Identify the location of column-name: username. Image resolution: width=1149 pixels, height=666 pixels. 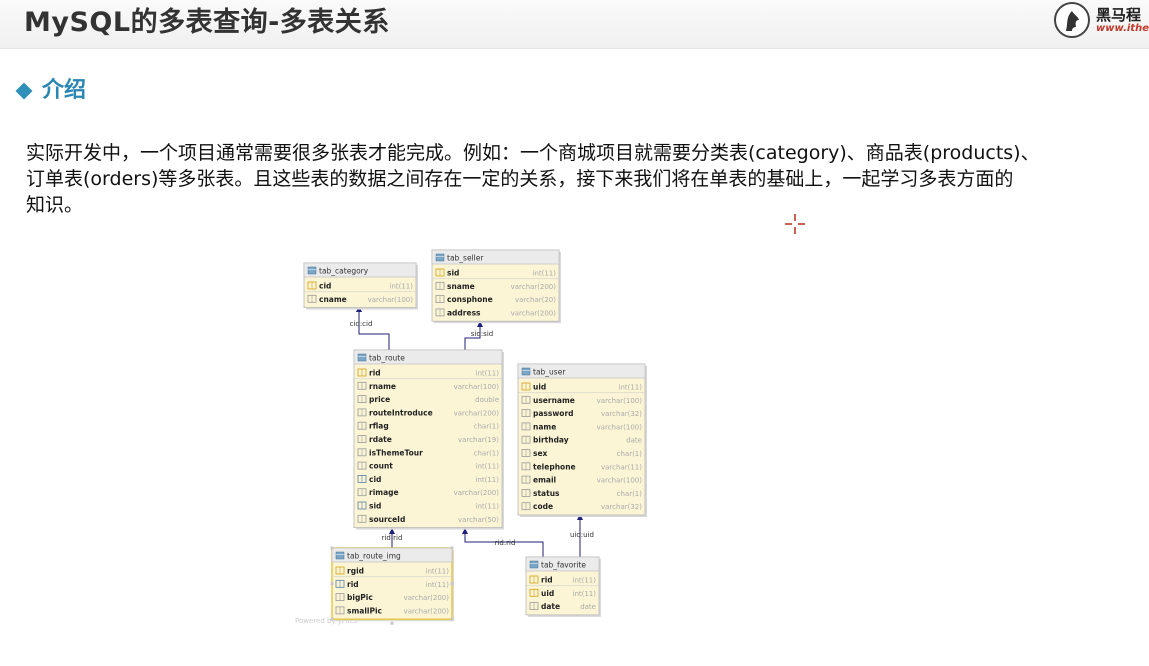
(554, 400).